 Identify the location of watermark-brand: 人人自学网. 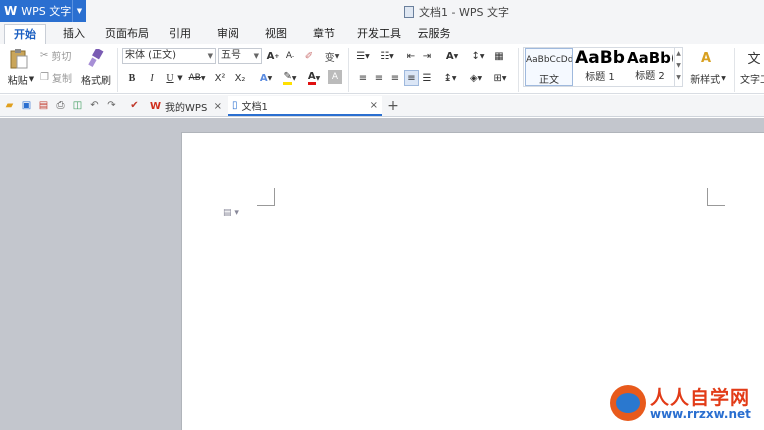
(700, 398).